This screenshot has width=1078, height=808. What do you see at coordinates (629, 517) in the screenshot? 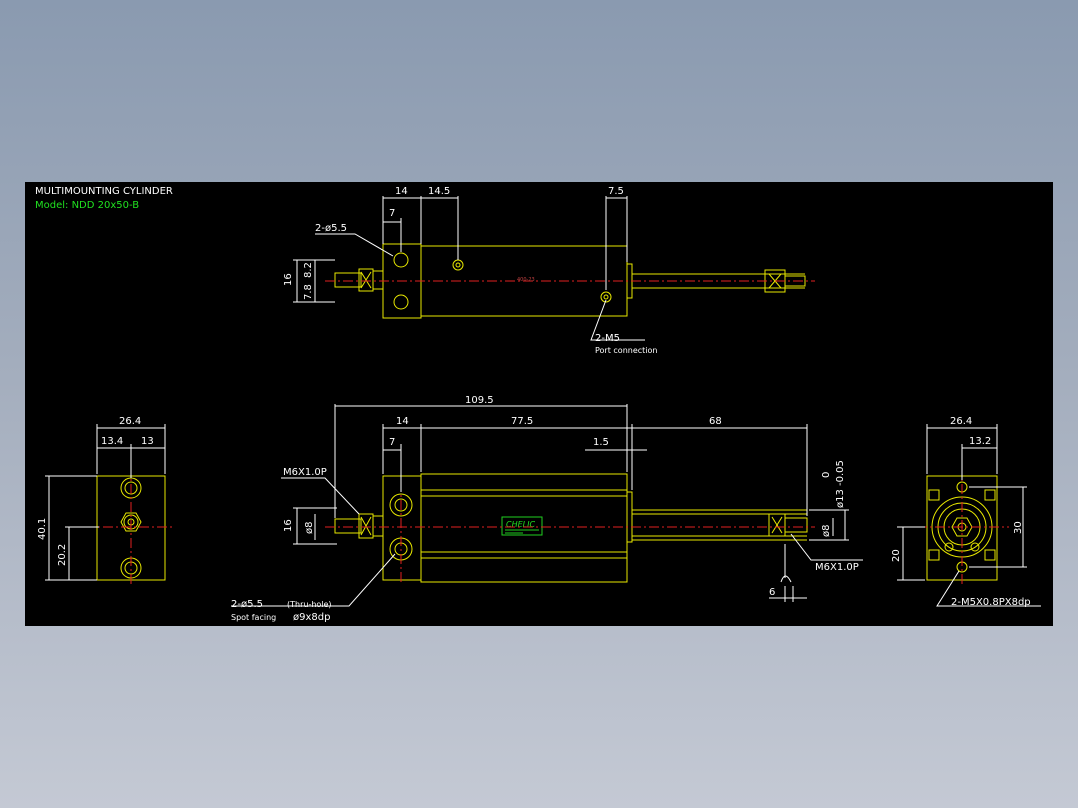
I see `front-view-head` at bounding box center [629, 517].